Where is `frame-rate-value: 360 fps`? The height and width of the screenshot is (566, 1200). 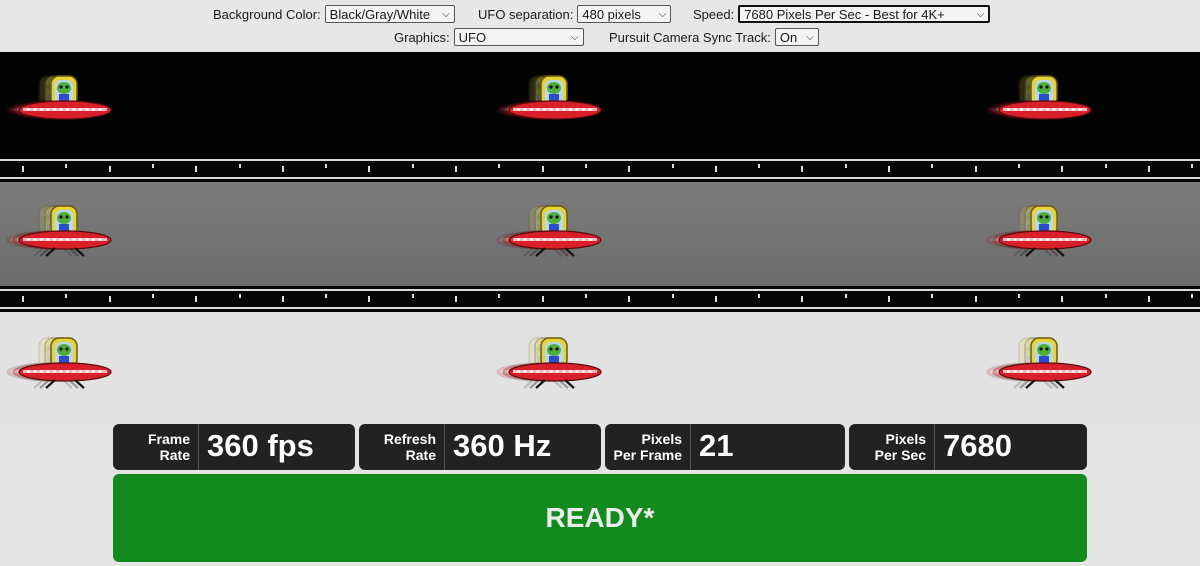
frame-rate-value: 360 fps is located at coordinates (260, 445).